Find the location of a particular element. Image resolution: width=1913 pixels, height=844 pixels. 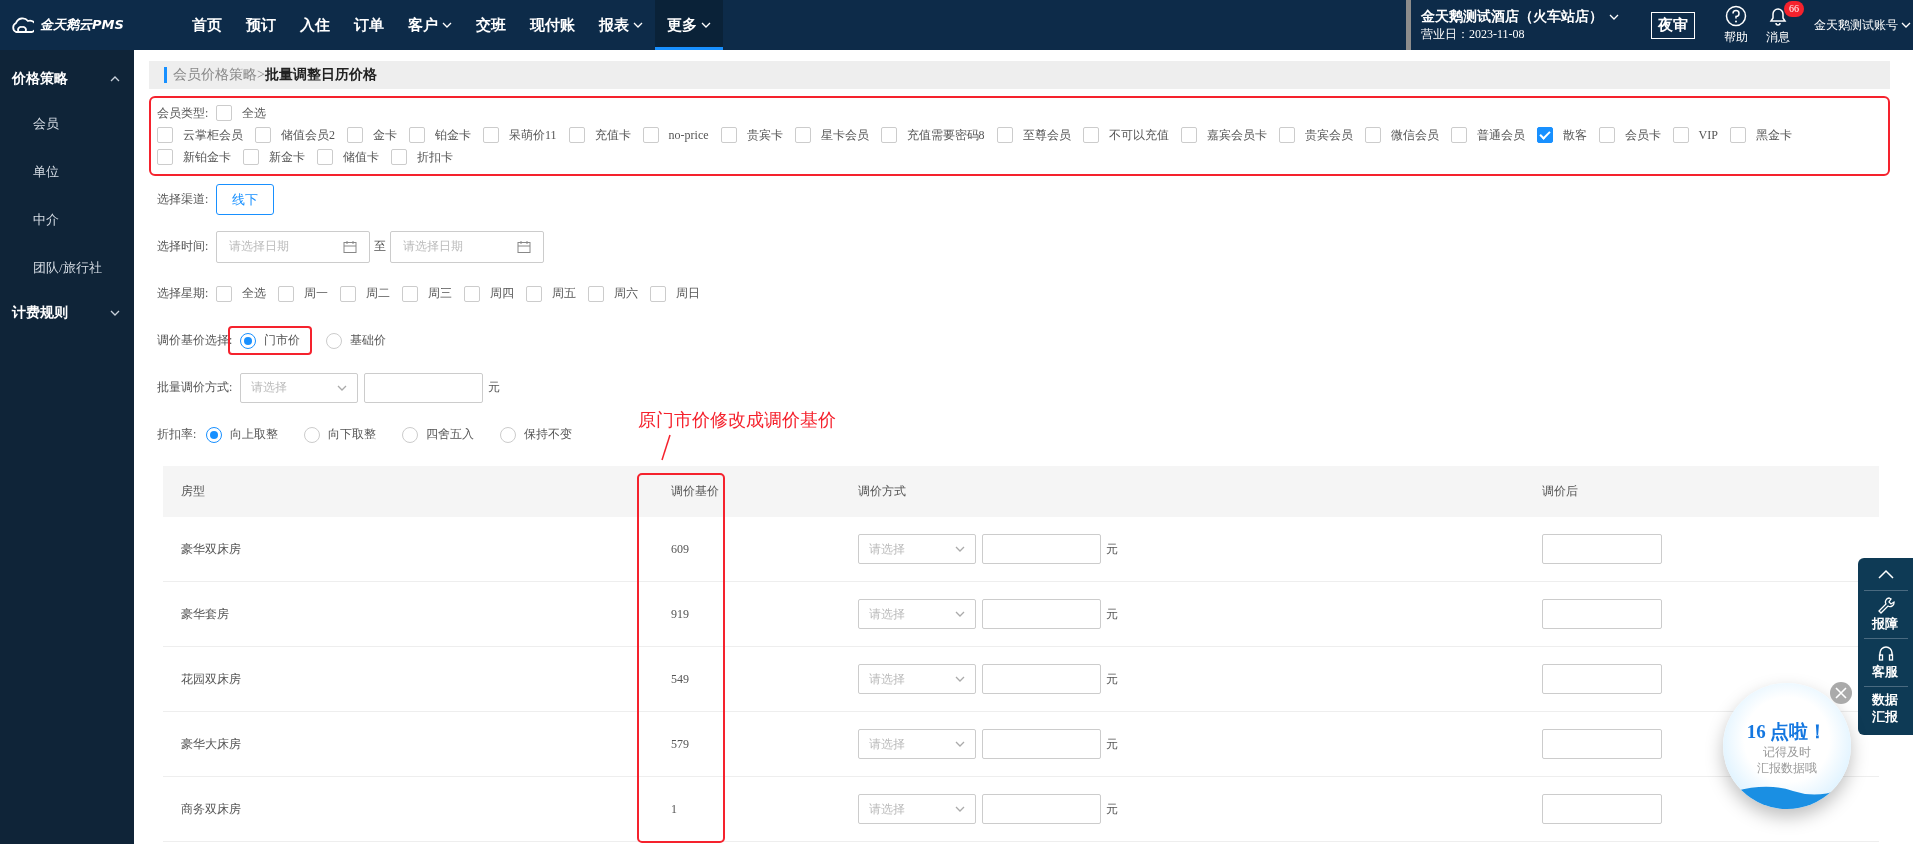

toolbar-button: 报障 is located at coordinates (1885, 615).